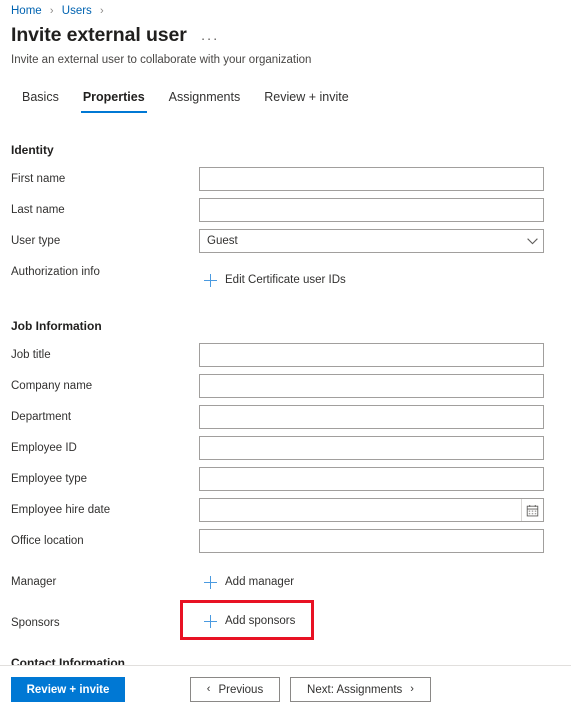  Describe the element at coordinates (371, 179) in the screenshot. I see `first-name-input` at that location.